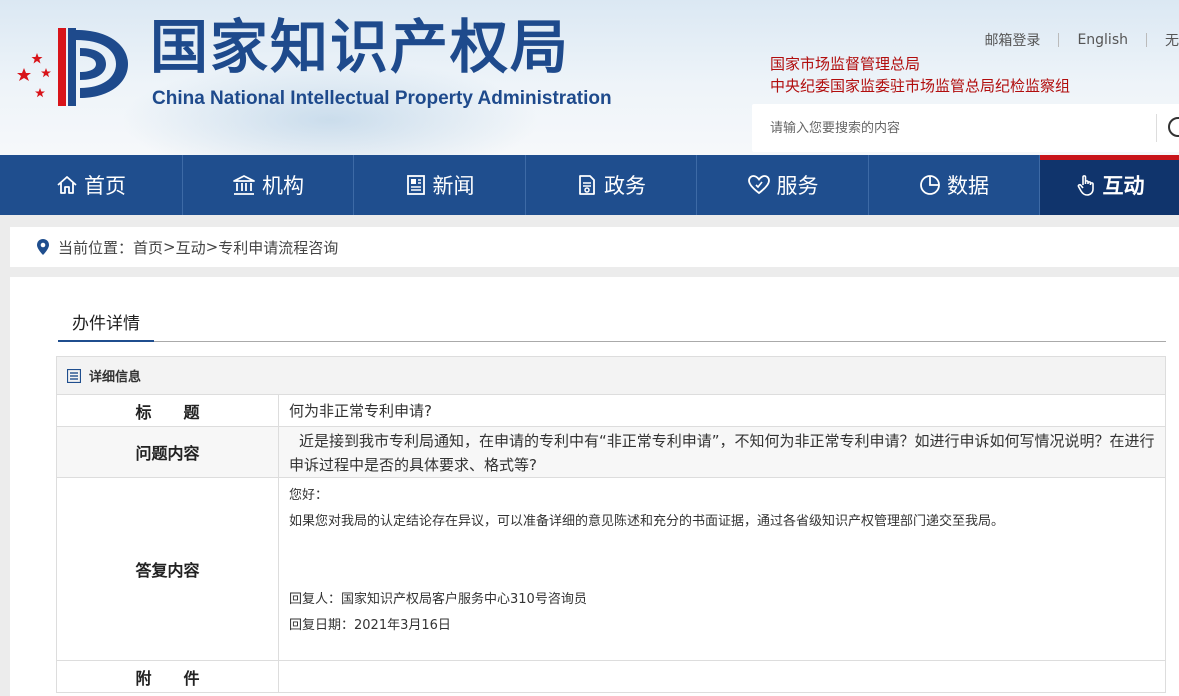 The height and width of the screenshot is (696, 1179). Describe the element at coordinates (797, 186) in the screenshot. I see `nav-label: 服务` at that location.